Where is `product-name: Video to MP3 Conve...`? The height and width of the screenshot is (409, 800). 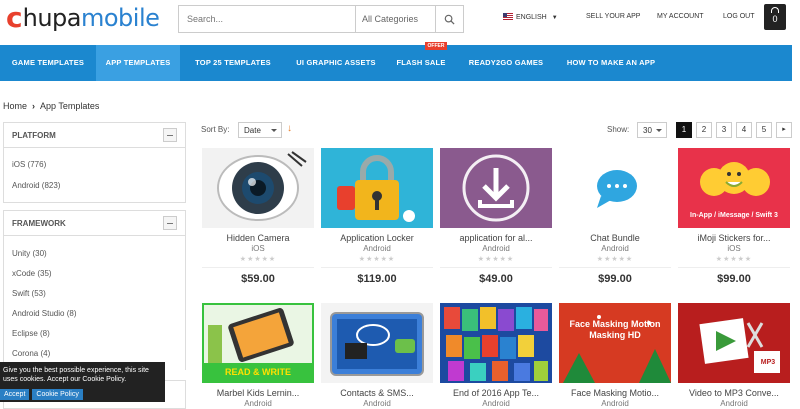
product-name: Video to MP3 Conve... is located at coordinates (734, 393).